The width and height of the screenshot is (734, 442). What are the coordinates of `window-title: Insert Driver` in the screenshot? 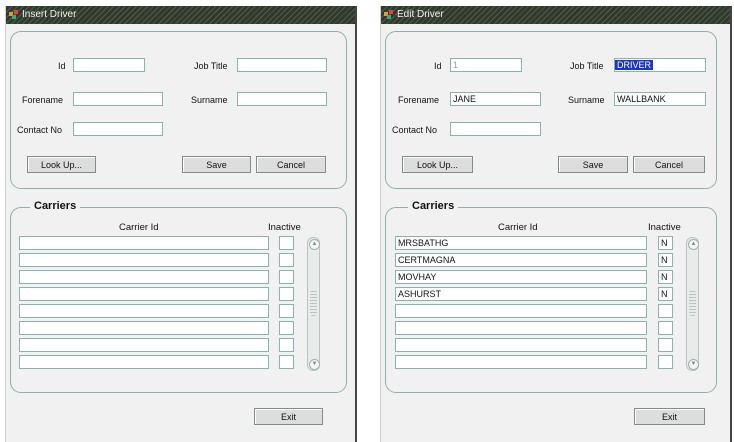 It's located at (49, 14).